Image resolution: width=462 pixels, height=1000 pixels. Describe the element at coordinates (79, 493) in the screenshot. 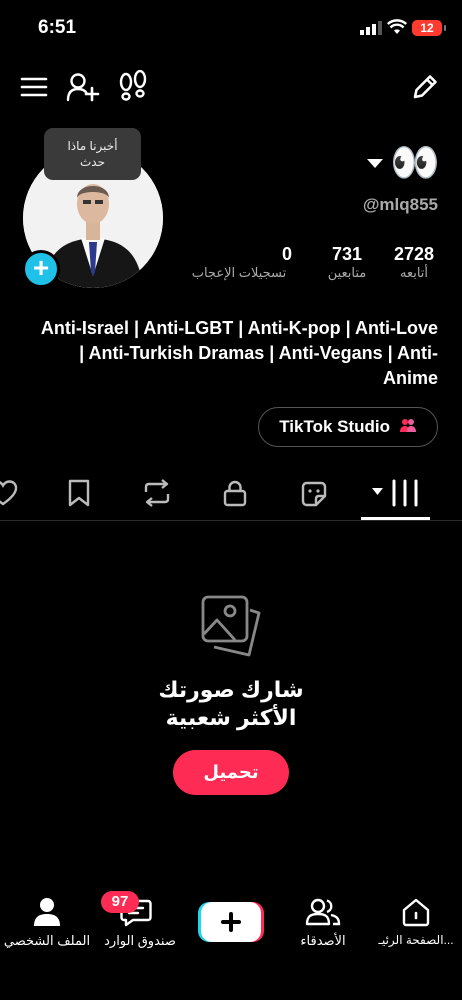

I see `tab-favorites` at that location.